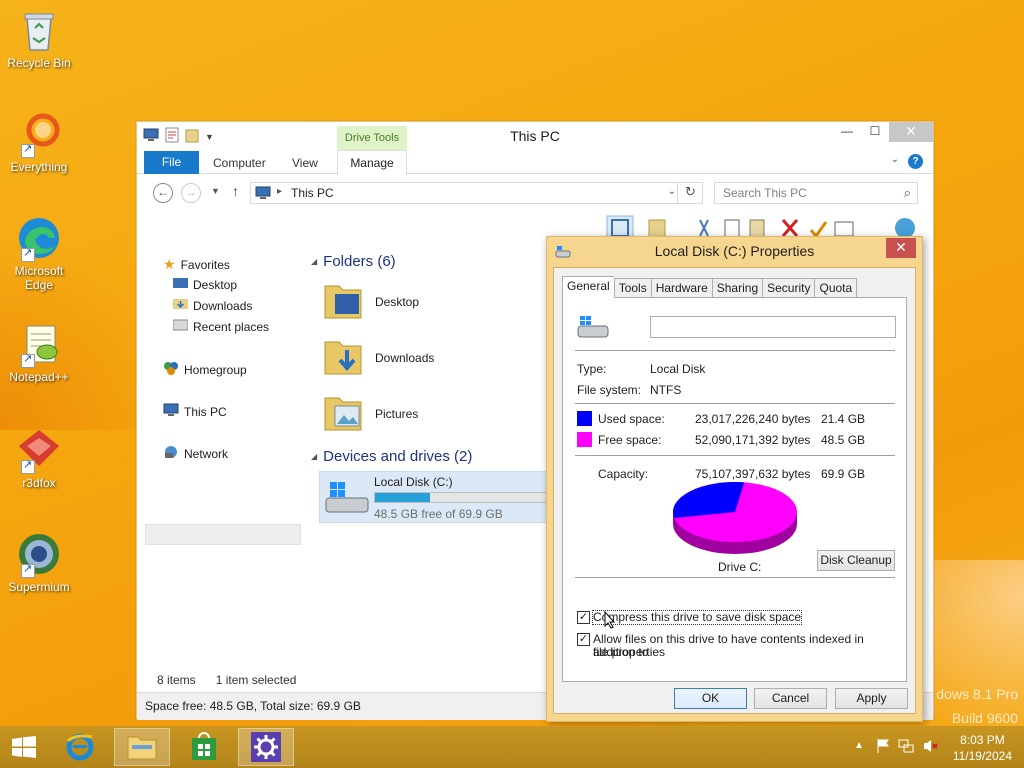  I want to click on taskbar-store, so click(204, 747).